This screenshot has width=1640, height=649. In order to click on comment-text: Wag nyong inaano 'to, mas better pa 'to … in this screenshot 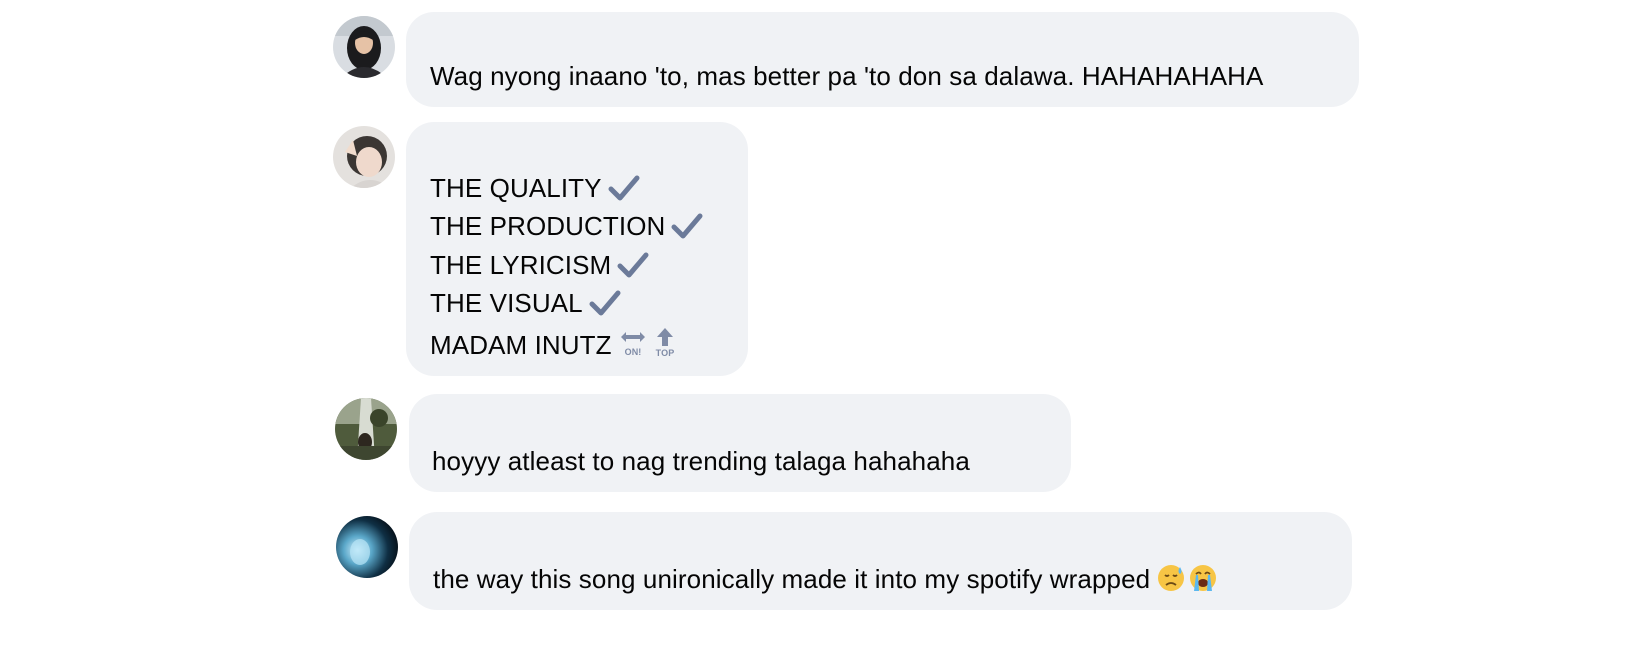, I will do `click(847, 76)`.